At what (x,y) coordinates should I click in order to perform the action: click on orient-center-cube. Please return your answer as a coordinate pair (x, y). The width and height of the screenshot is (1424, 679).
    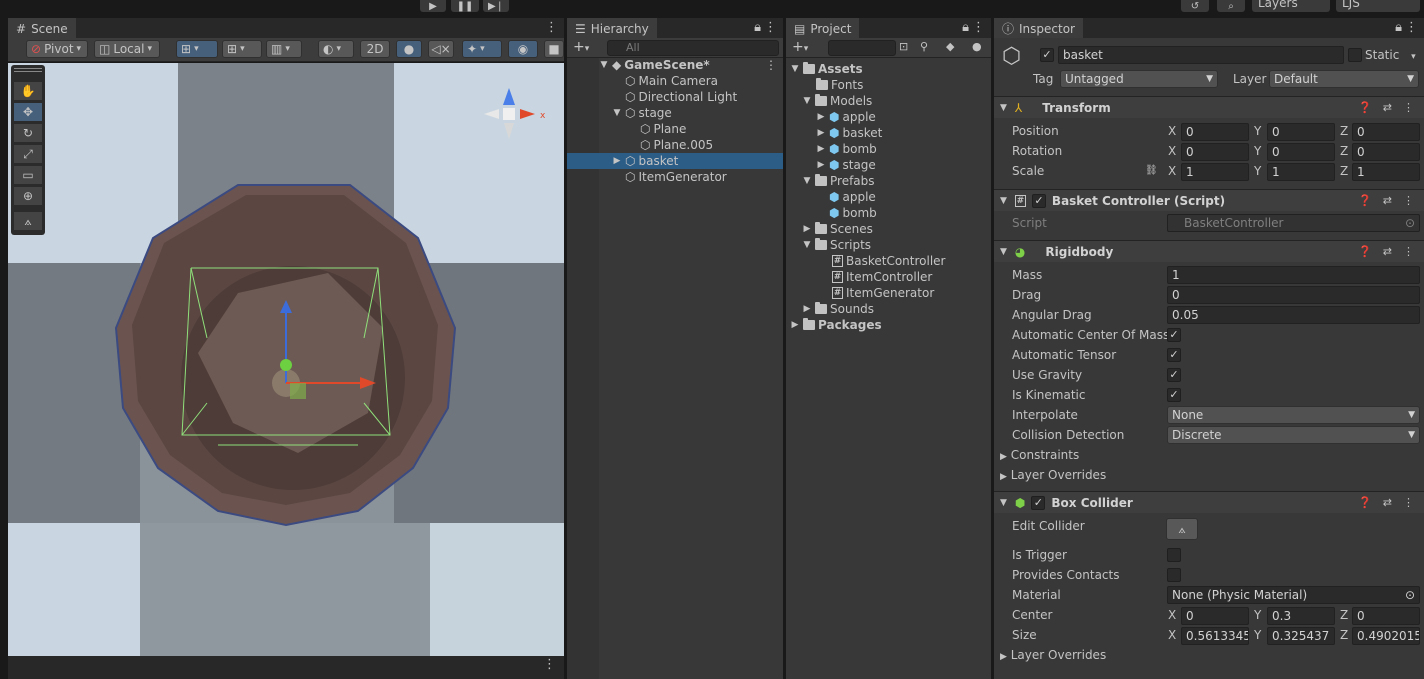
    Looking at the image, I should click on (509, 114).